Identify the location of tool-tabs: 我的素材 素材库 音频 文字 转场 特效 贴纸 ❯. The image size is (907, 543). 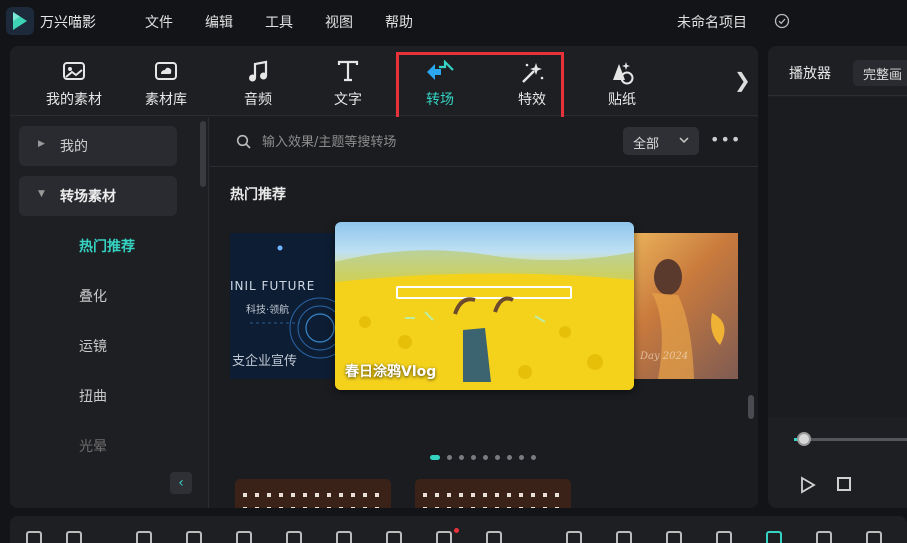
(384, 83).